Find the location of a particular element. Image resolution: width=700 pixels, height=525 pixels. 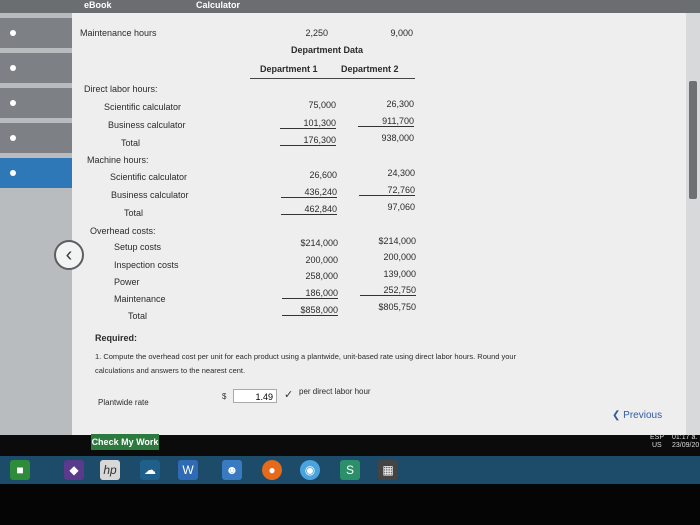

left-nav is located at coordinates (36, 105).